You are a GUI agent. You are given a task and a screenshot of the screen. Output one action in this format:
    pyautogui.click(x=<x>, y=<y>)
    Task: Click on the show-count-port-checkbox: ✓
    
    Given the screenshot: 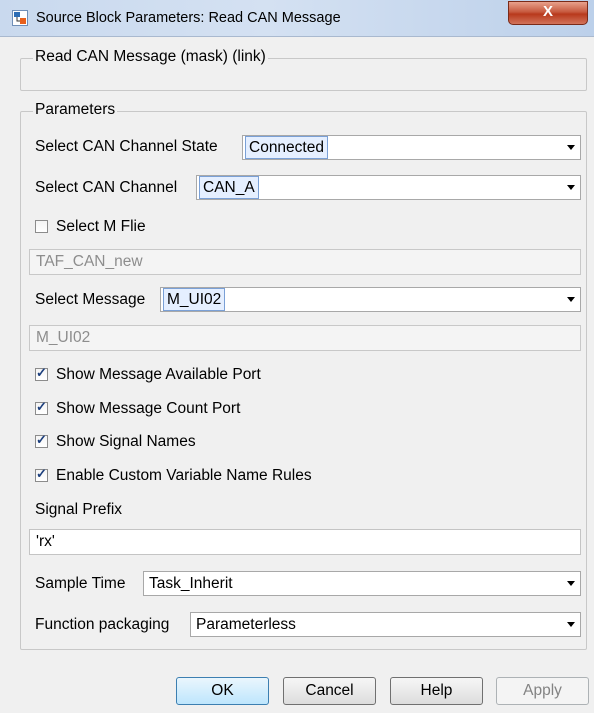 What is the action you would take?
    pyautogui.click(x=41, y=407)
    